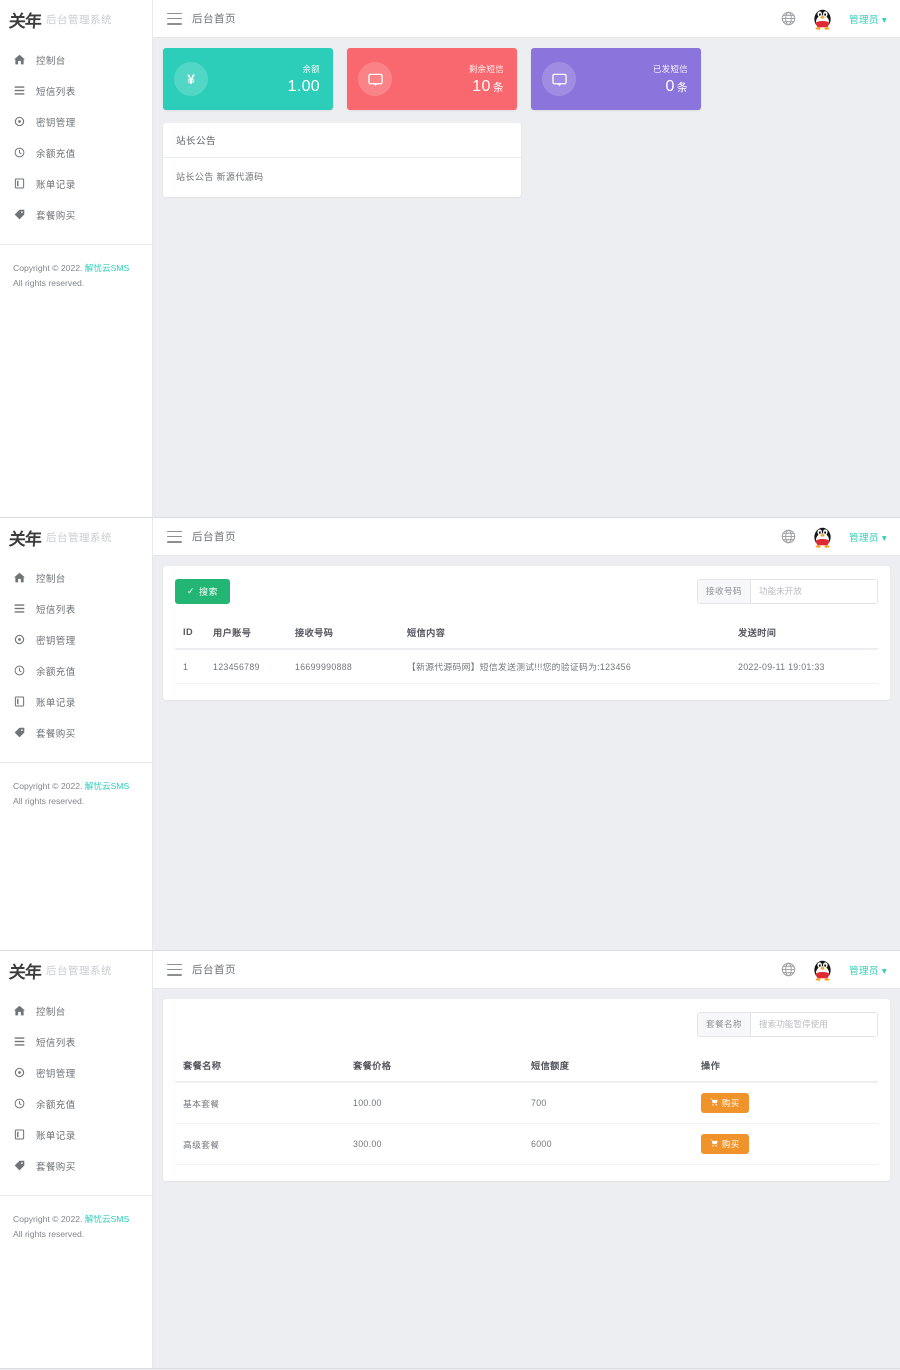 Image resolution: width=900 pixels, height=1370 pixels. I want to click on package-box: 套餐名称 套餐名称 套餐价格 短信额度 操作 基本套餐 100.00, so click(526, 1090).